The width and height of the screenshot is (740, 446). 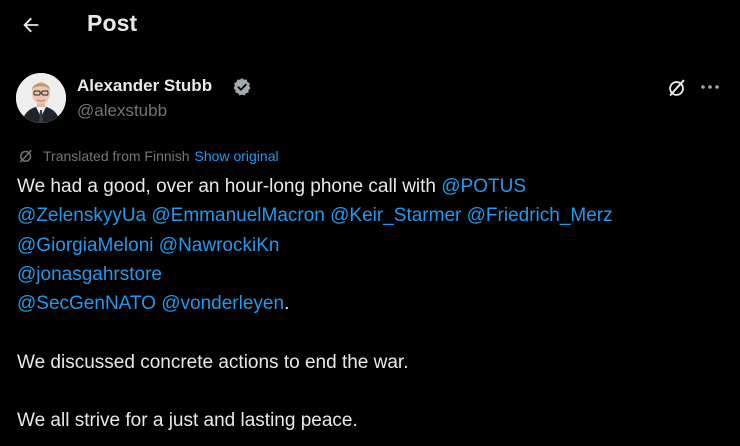 I want to click on back-button, so click(x=31, y=25).